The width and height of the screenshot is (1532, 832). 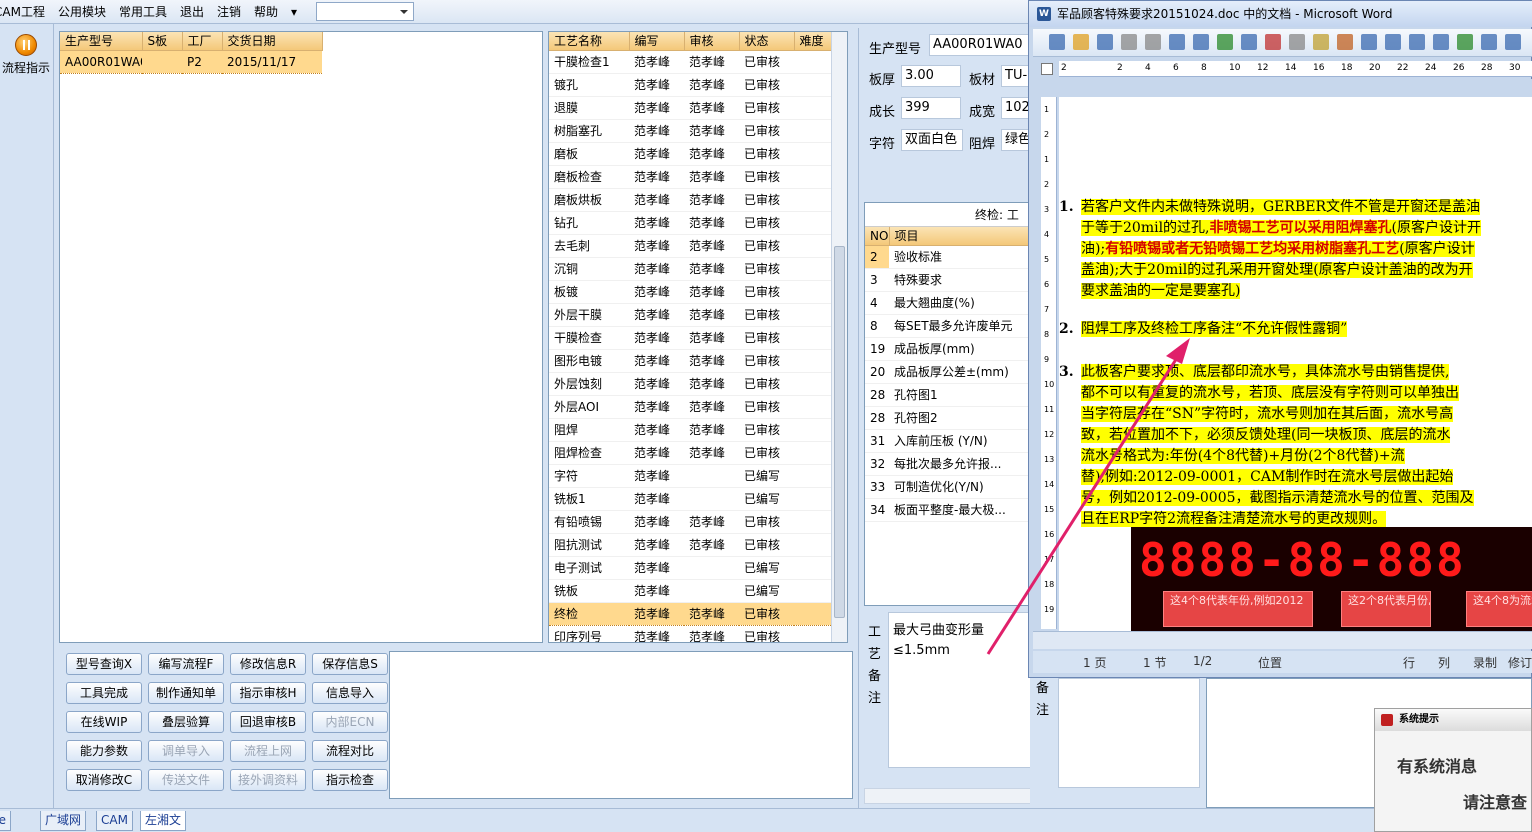 I want to click on menu-item: 退出, so click(x=192, y=11).